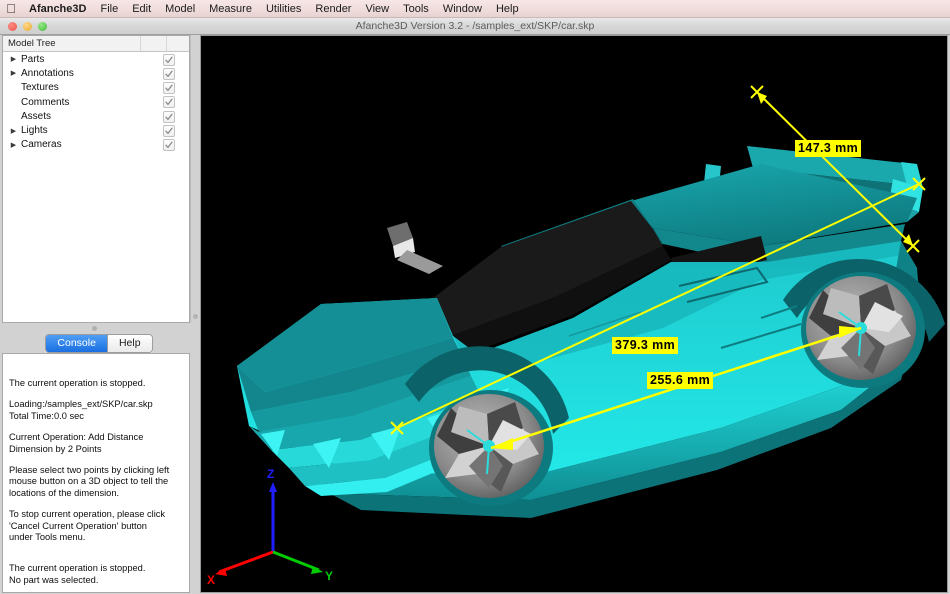  Describe the element at coordinates (33, 59) in the screenshot. I see `tree-item-label: Parts` at that location.